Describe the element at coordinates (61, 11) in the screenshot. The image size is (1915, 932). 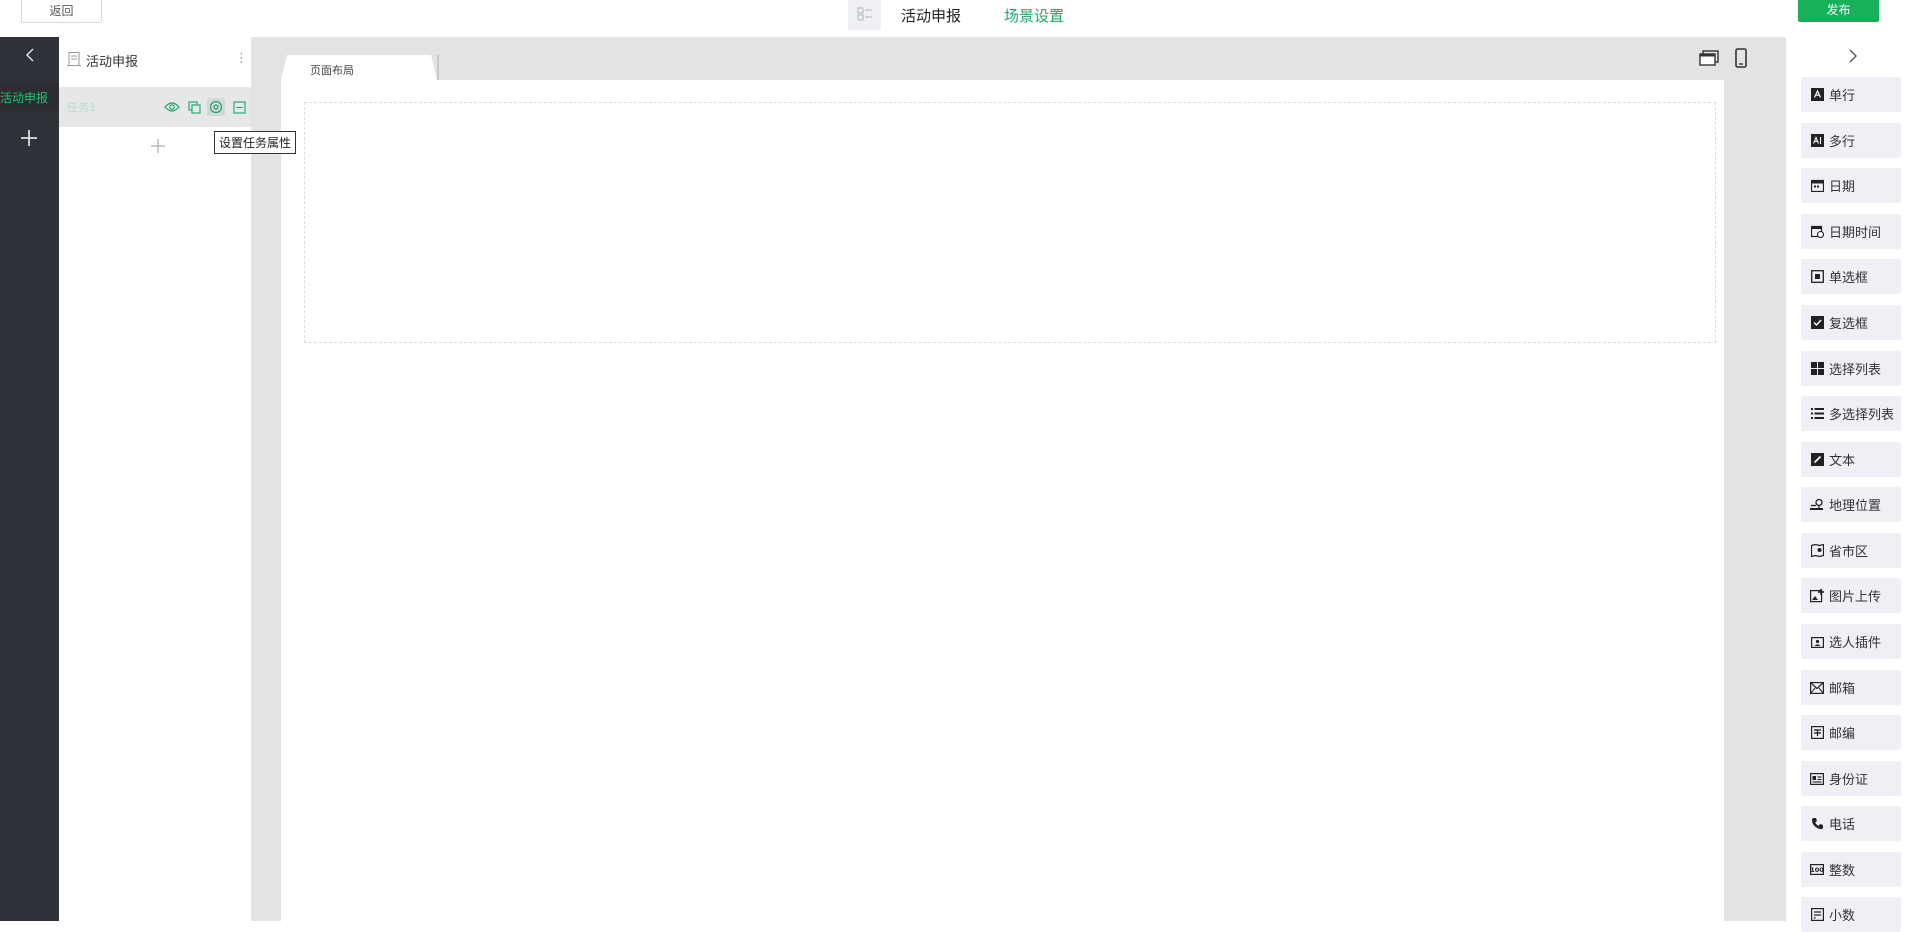
I see `back-button: 返回` at that location.